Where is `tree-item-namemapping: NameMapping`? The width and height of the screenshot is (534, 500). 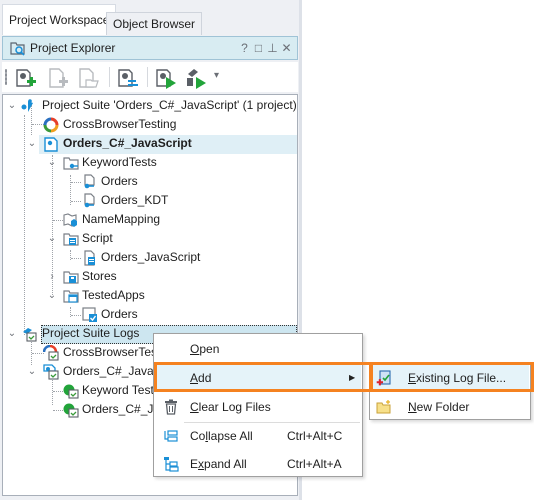 tree-item-namemapping: NameMapping is located at coordinates (150, 219).